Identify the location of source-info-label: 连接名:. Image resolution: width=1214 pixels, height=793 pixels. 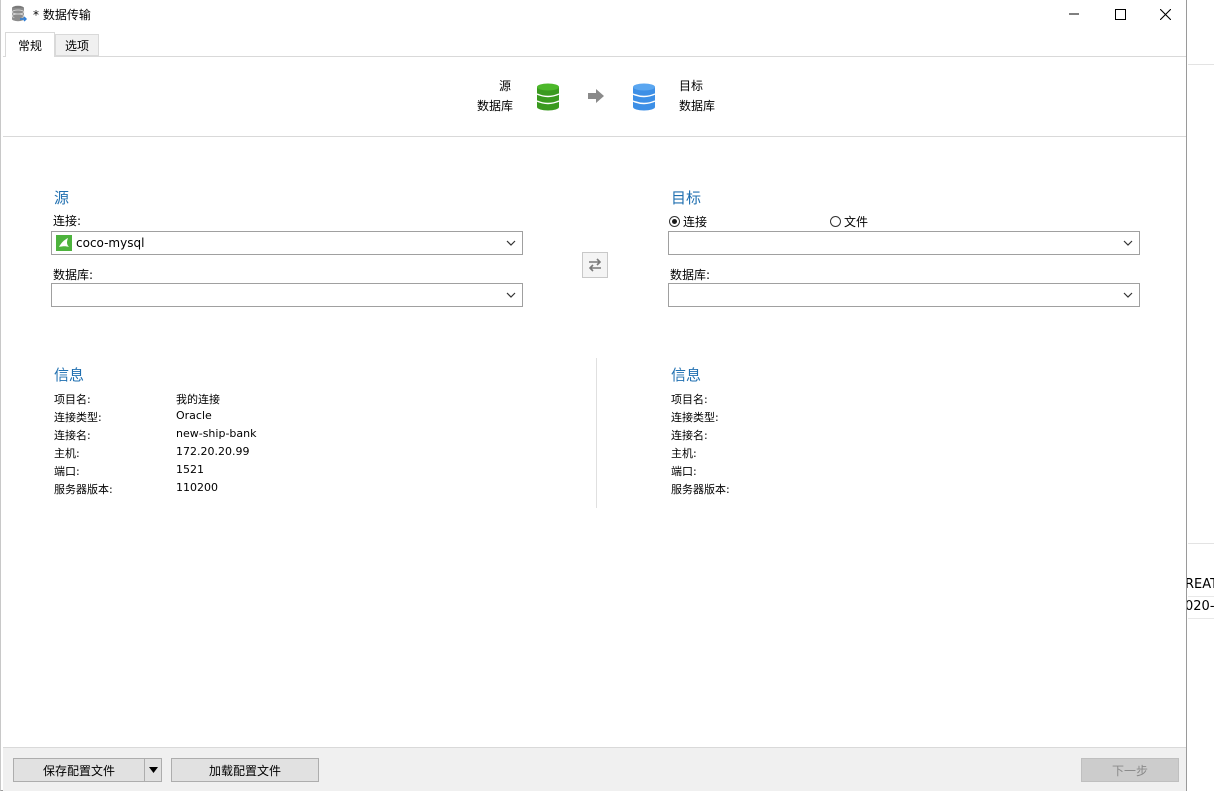
(72, 435).